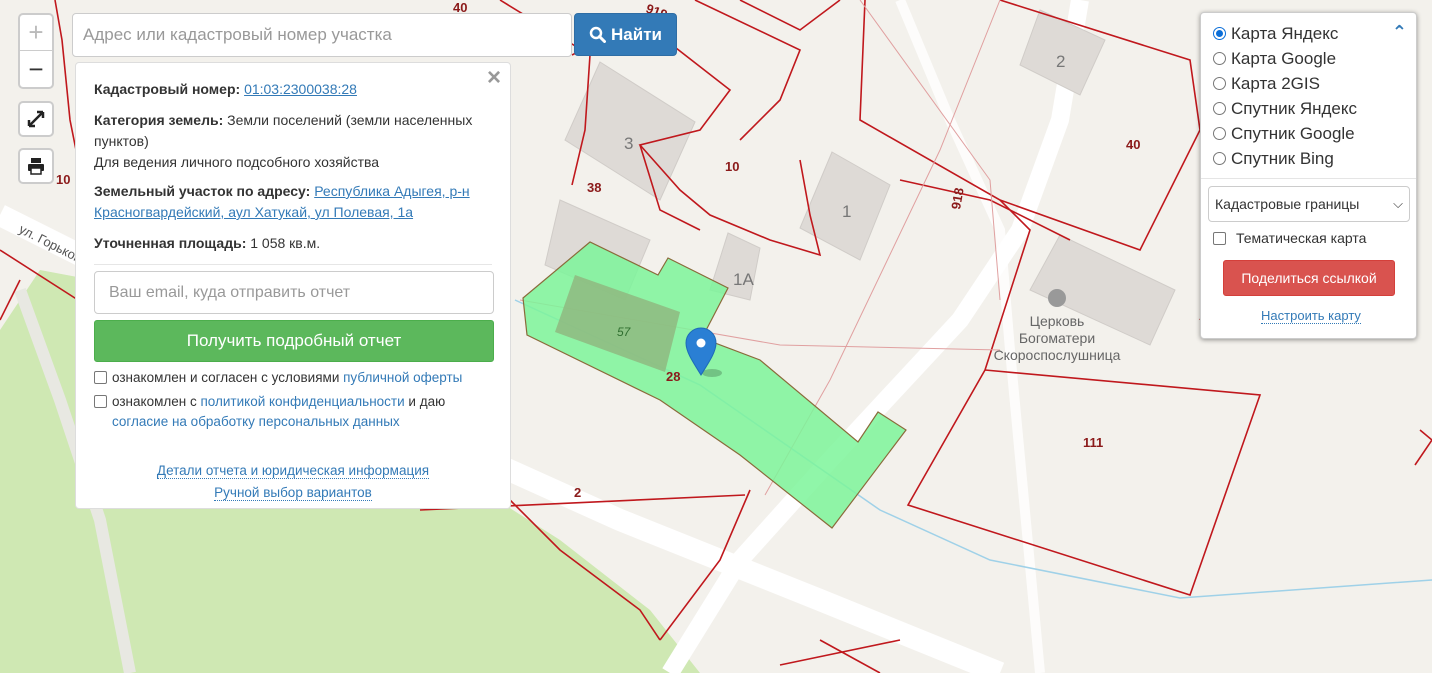 The height and width of the screenshot is (673, 1432). I want to click on expand-icon, so click(36, 119).